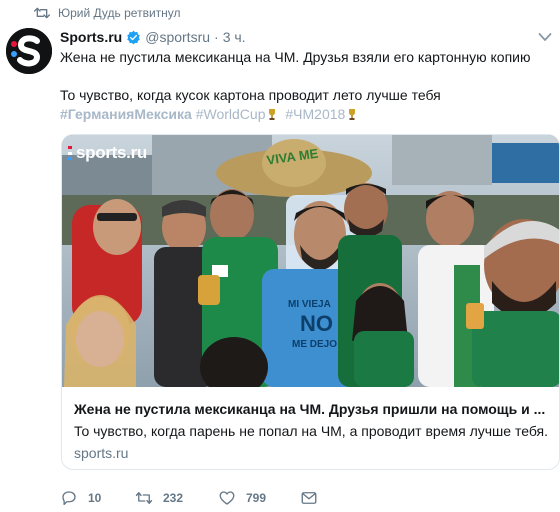 This screenshot has width=560, height=512. Describe the element at coordinates (177, 37) in the screenshot. I see `author-handle: @sportsru` at that location.